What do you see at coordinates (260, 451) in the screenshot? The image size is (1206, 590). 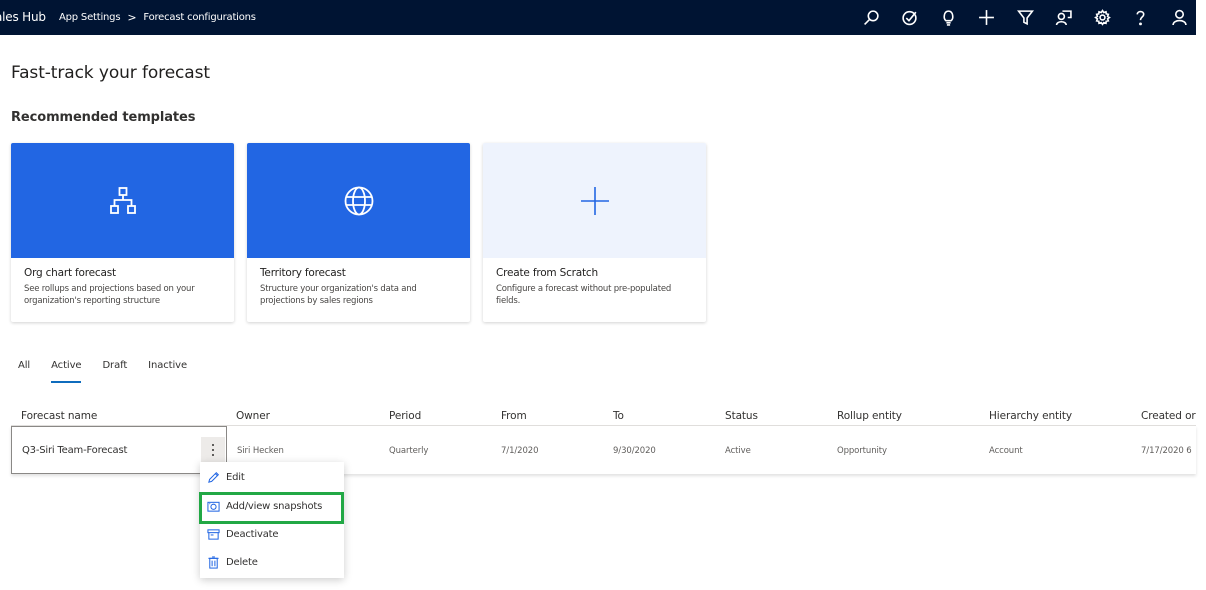 I see `owner-cell: Siri Hecken` at bounding box center [260, 451].